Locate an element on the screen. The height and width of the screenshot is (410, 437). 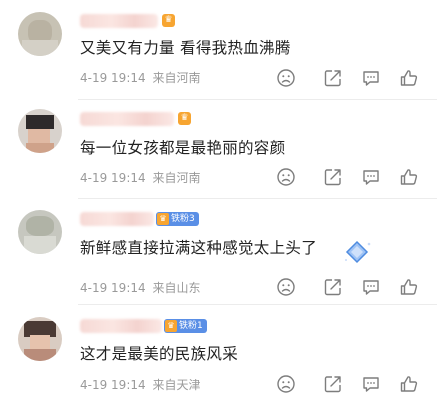
comment-meta: 4-19 19:14 来自山东 is located at coordinates (140, 287).